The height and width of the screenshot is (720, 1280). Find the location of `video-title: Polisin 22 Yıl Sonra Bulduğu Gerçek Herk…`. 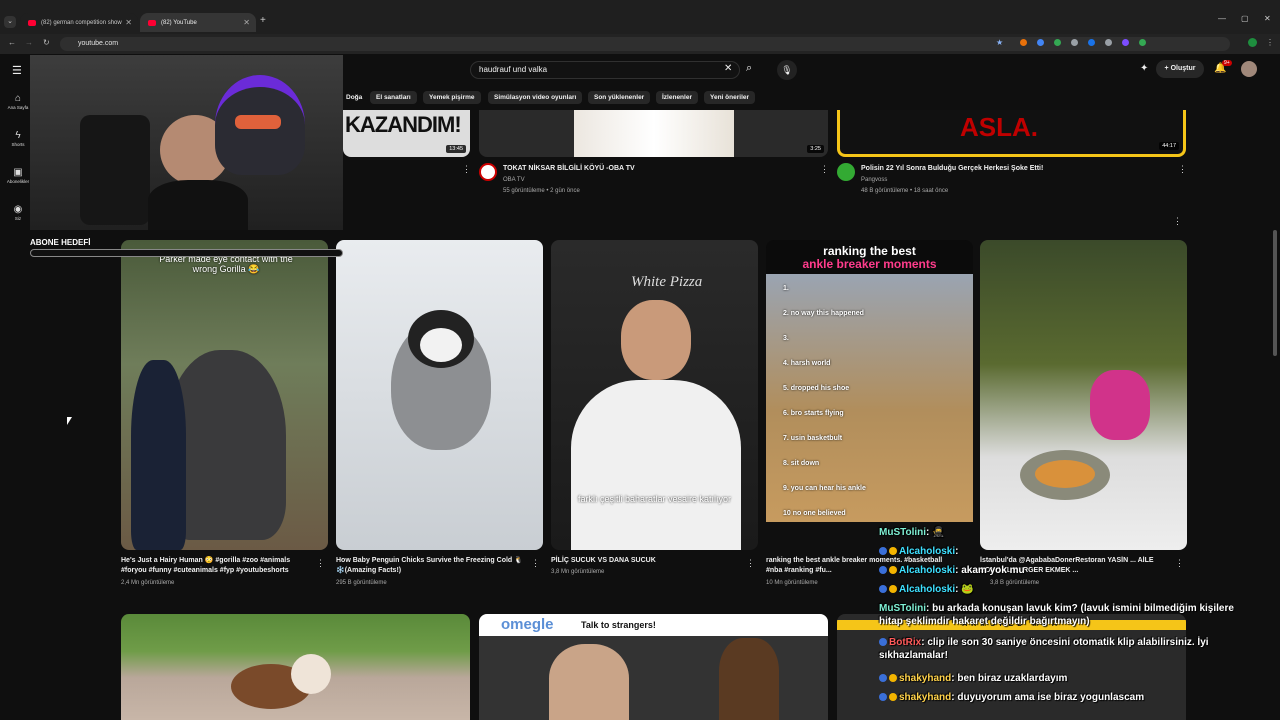

video-title: Polisin 22 Yıl Sonra Bulduğu Gerçek Herk… is located at coordinates (952, 169).